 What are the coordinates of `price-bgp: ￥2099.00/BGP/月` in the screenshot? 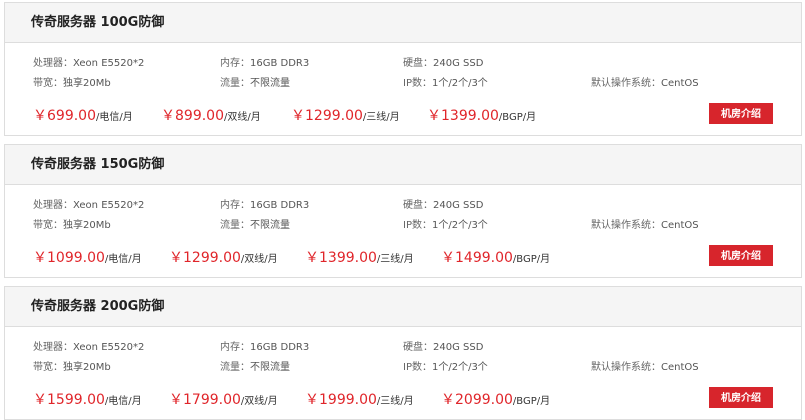 It's located at (495, 400).